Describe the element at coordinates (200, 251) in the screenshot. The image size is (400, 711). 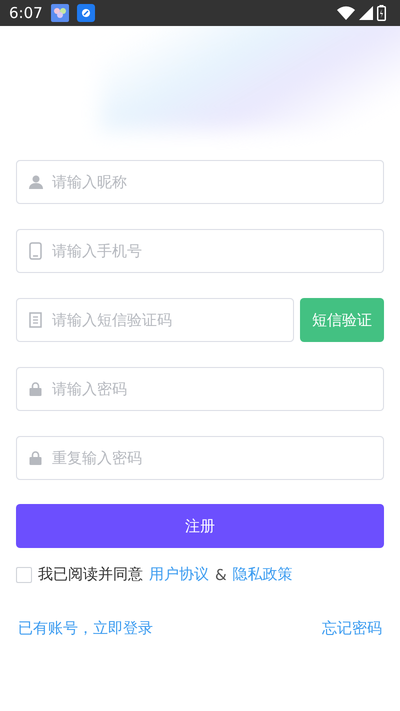
I see `input-field: 请输入手机号` at that location.